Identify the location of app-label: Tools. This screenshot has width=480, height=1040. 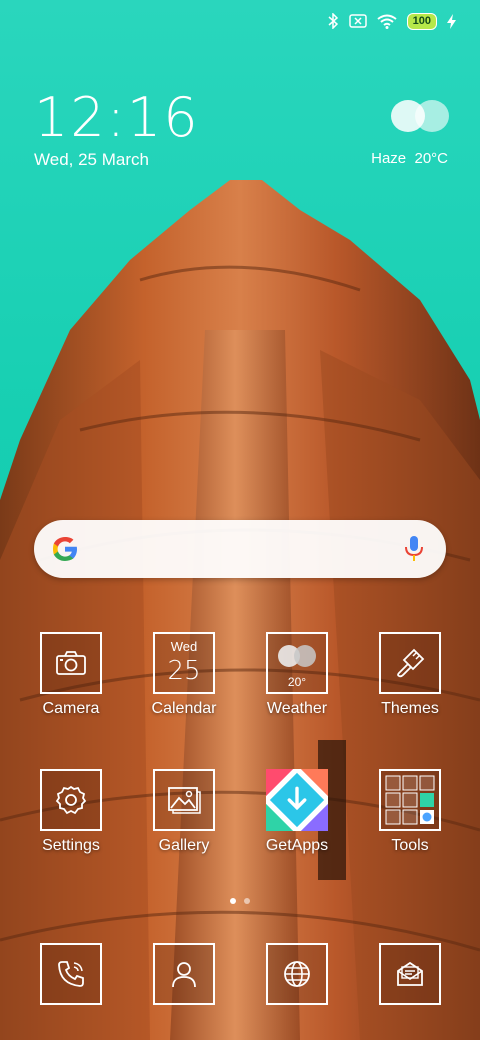
(410, 845).